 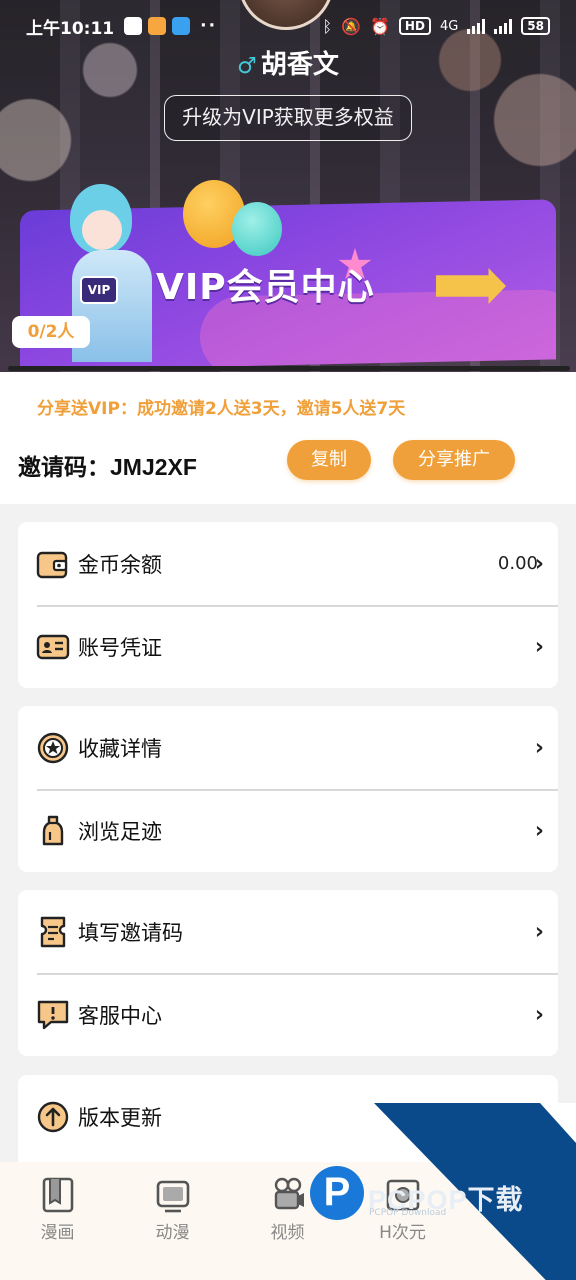 What do you see at coordinates (288, 118) in the screenshot?
I see `vip-upgrade-button: 升级为VIP获取更多权益` at bounding box center [288, 118].